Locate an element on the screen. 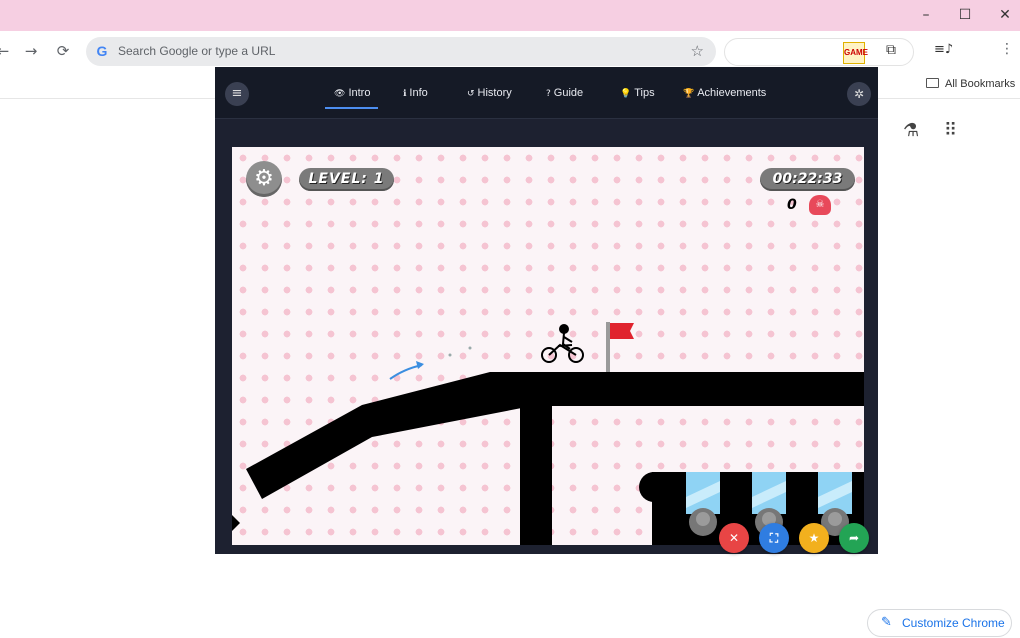 This screenshot has width=1020, height=638. all-bookmarks-label: All Bookmarks is located at coordinates (980, 84).